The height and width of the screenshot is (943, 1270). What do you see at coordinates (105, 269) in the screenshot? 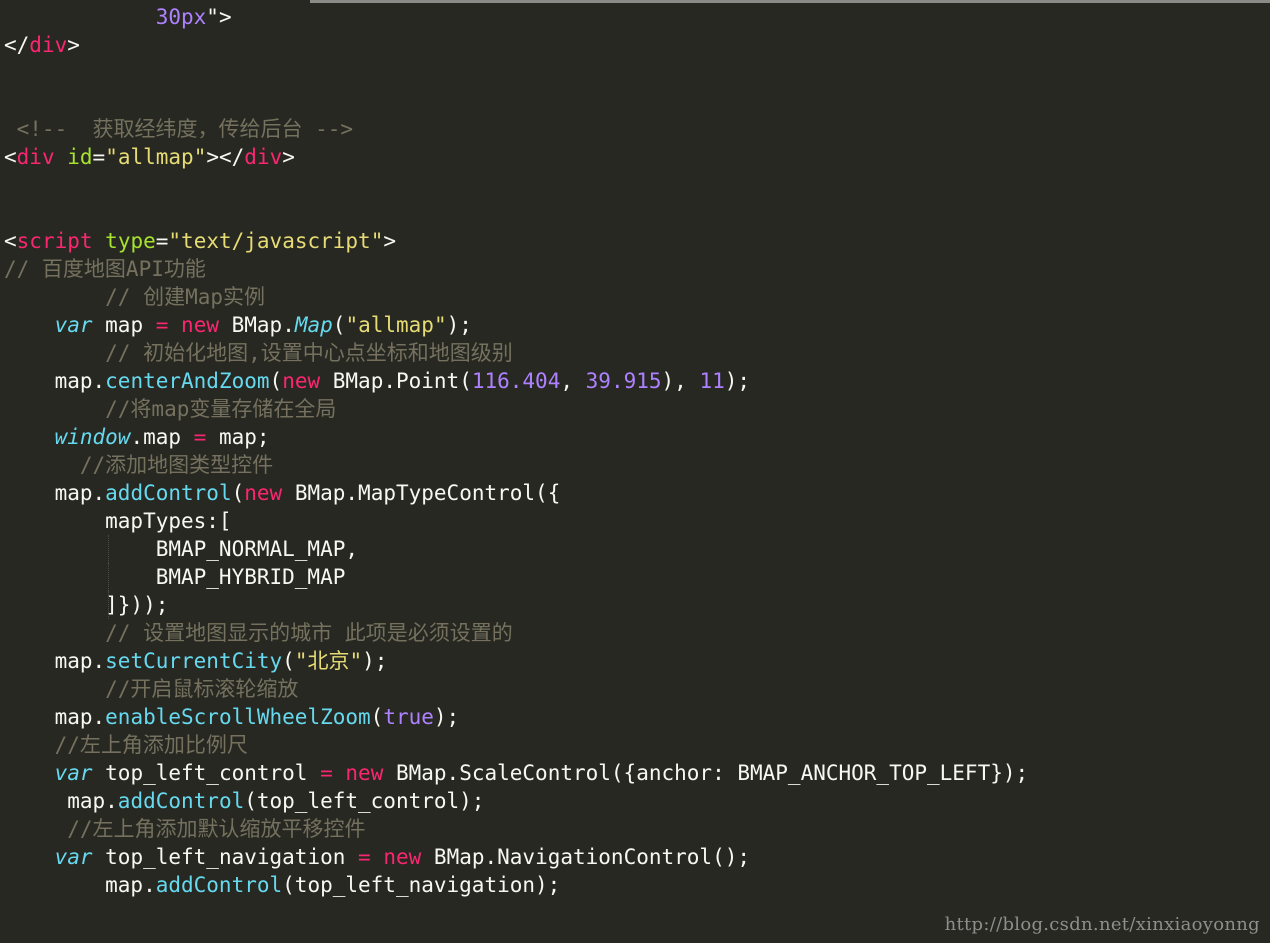
I see `code-token: // 百度地图API功能` at bounding box center [105, 269].